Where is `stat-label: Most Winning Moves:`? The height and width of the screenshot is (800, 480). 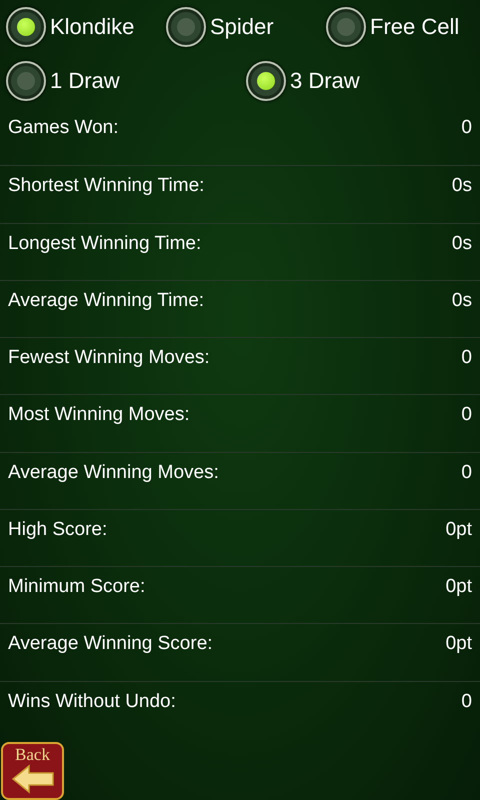 stat-label: Most Winning Moves: is located at coordinates (99, 415).